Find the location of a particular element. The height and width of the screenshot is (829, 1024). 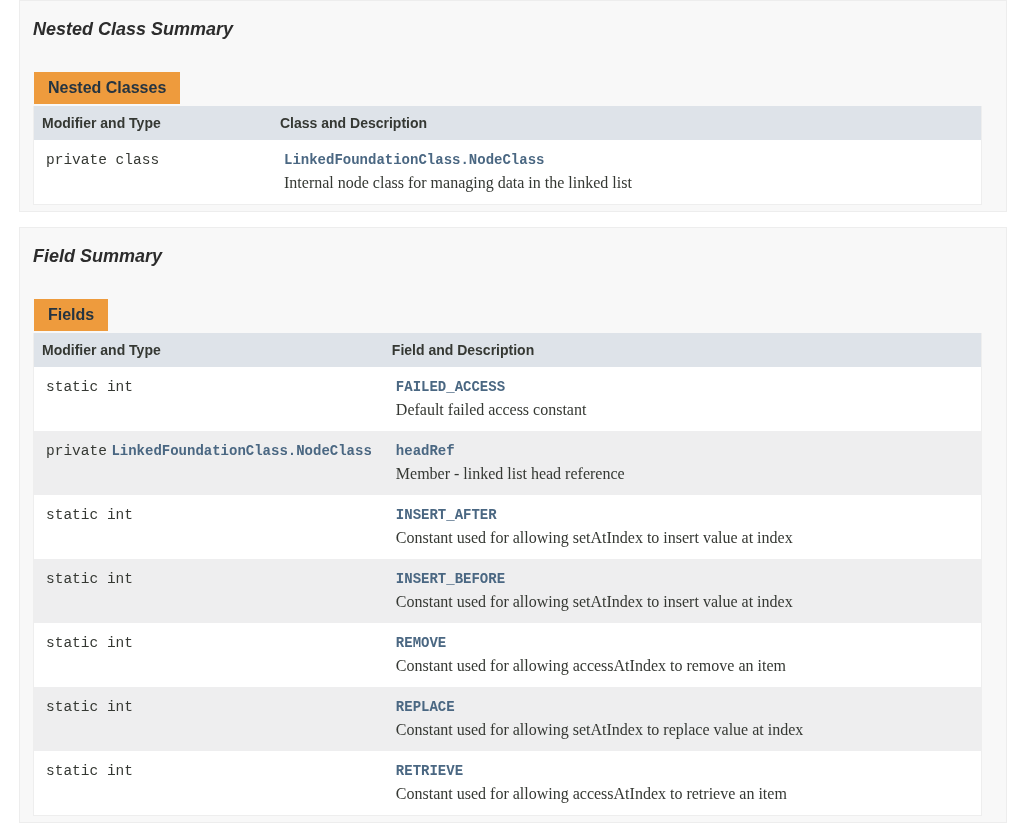

member-link: INSERT_BEFORE is located at coordinates (450, 579).